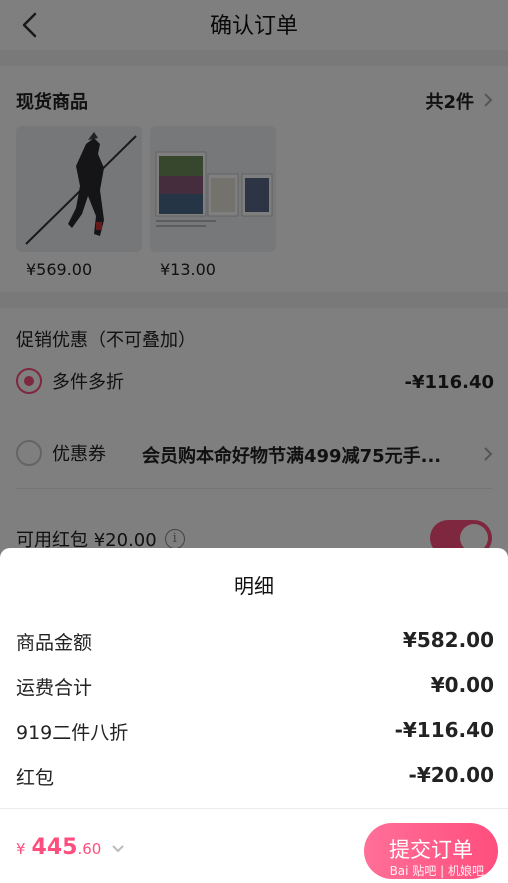 This screenshot has height=883, width=508. I want to click on detail-row-label: 商品金额, so click(54, 643).